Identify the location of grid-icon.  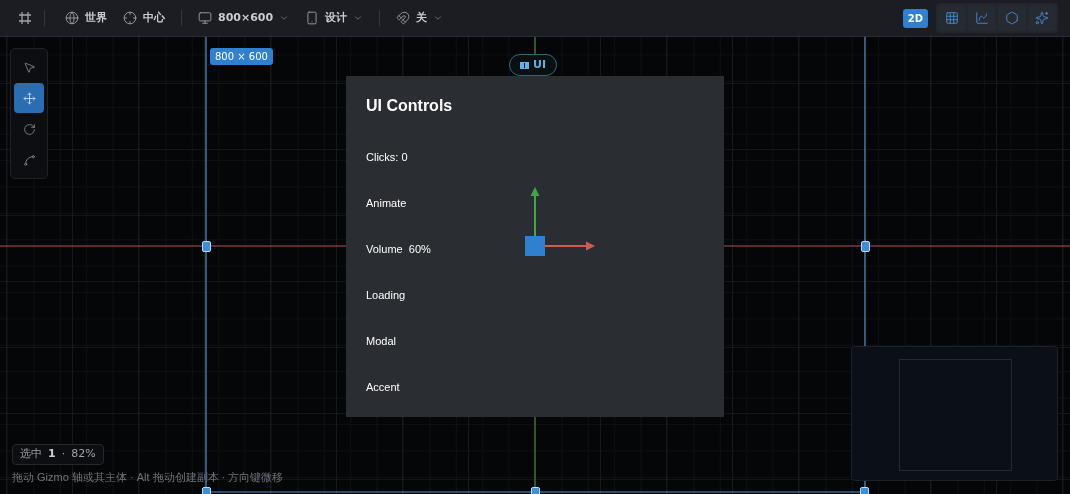
(952, 18).